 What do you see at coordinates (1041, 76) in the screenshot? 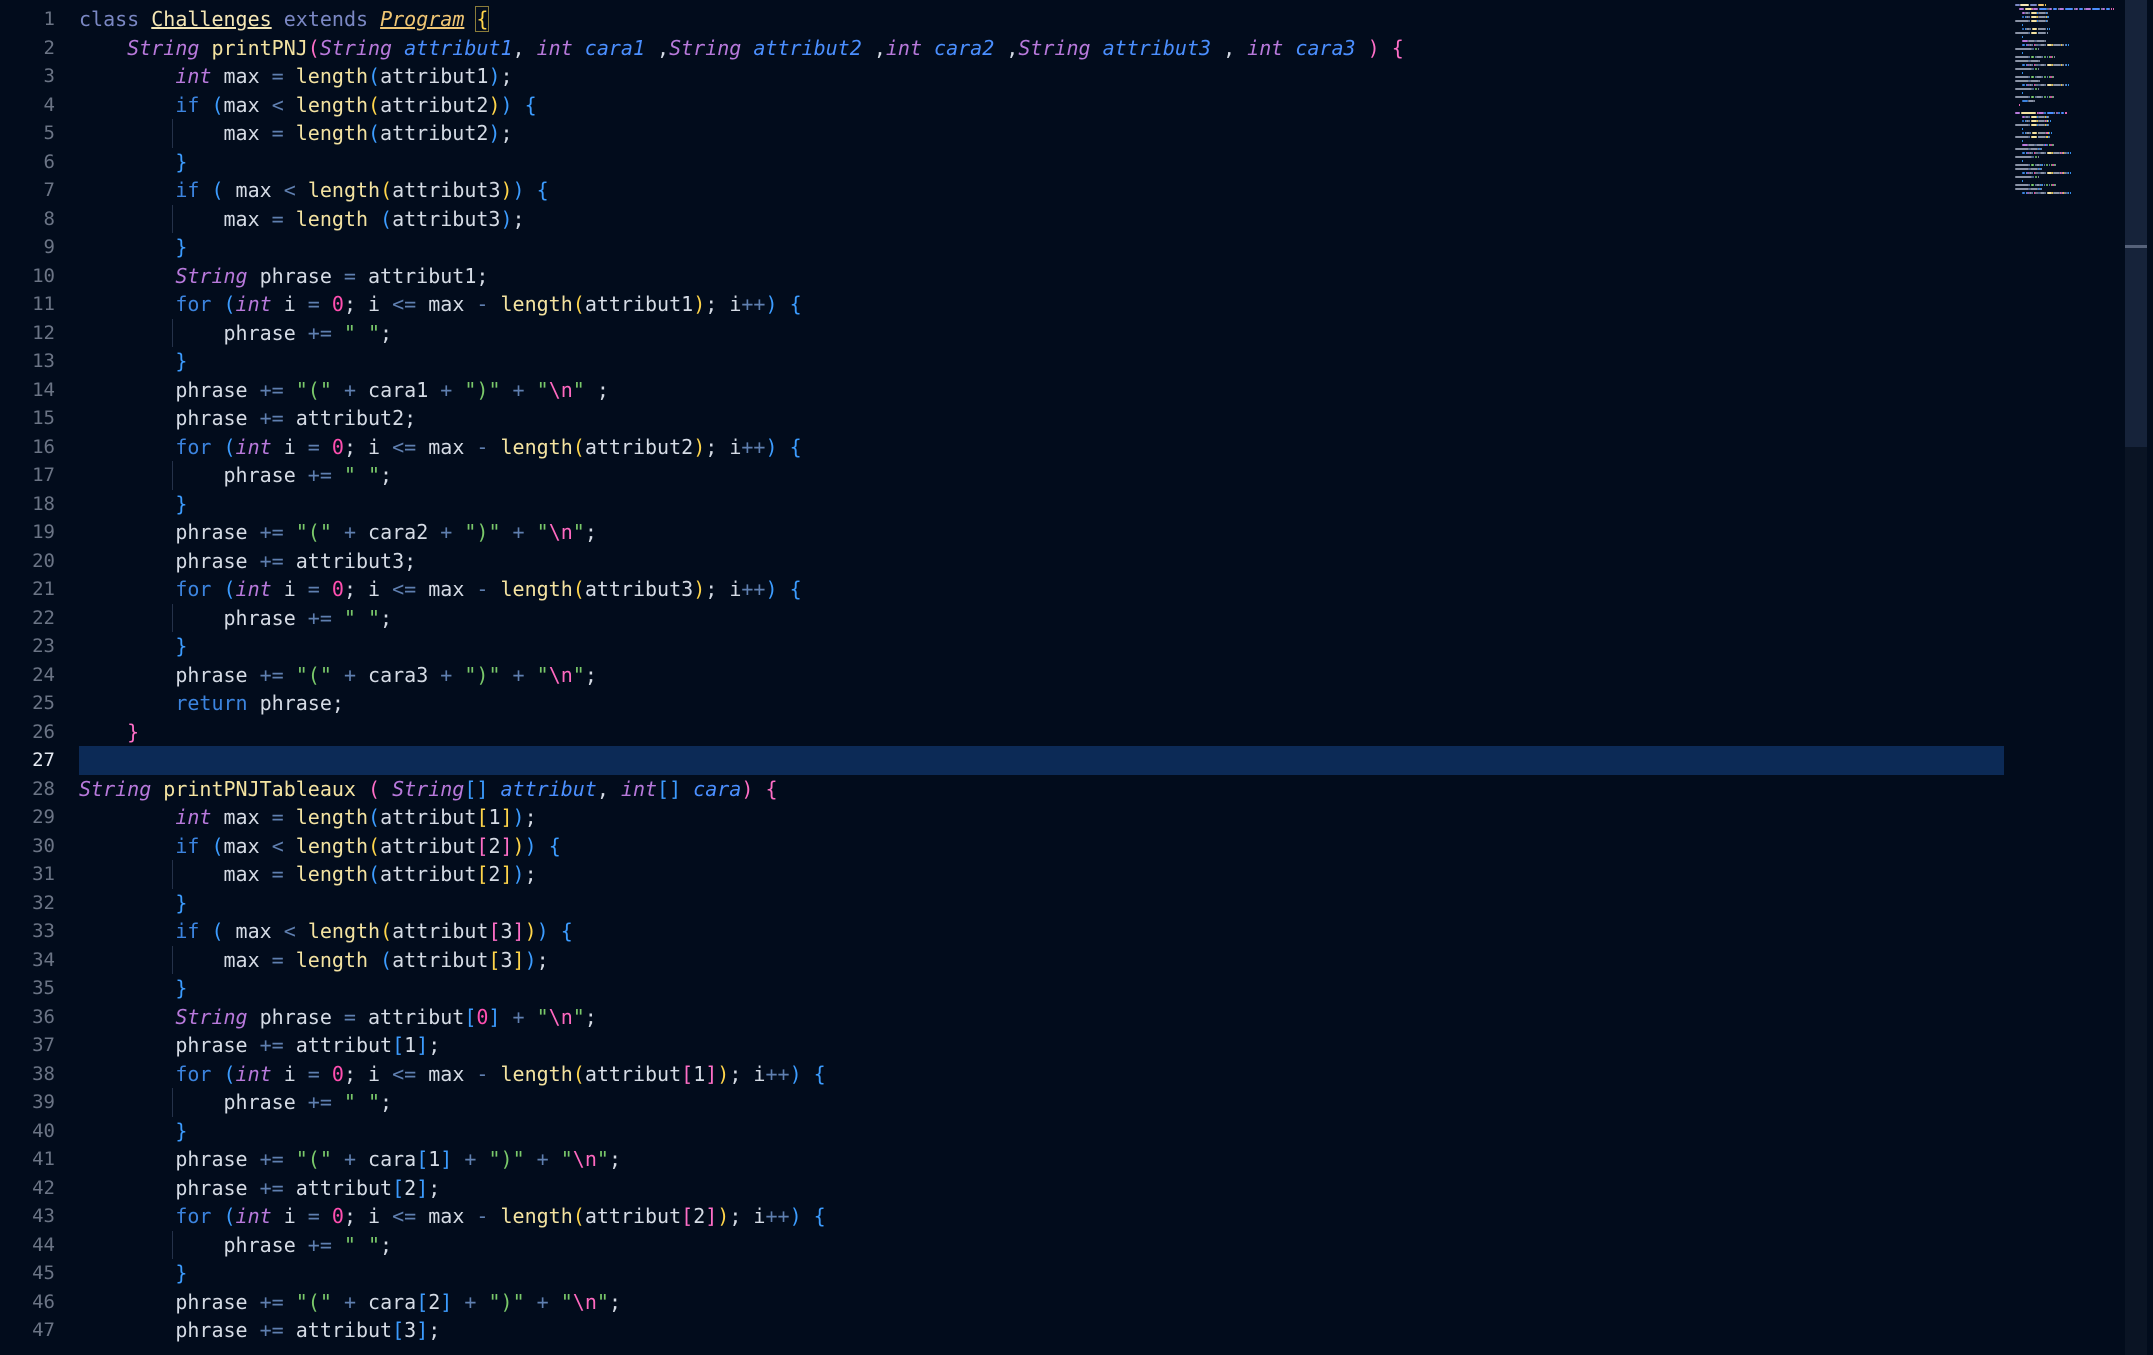
I see `code-line: int max = length(attribut1);` at bounding box center [1041, 76].